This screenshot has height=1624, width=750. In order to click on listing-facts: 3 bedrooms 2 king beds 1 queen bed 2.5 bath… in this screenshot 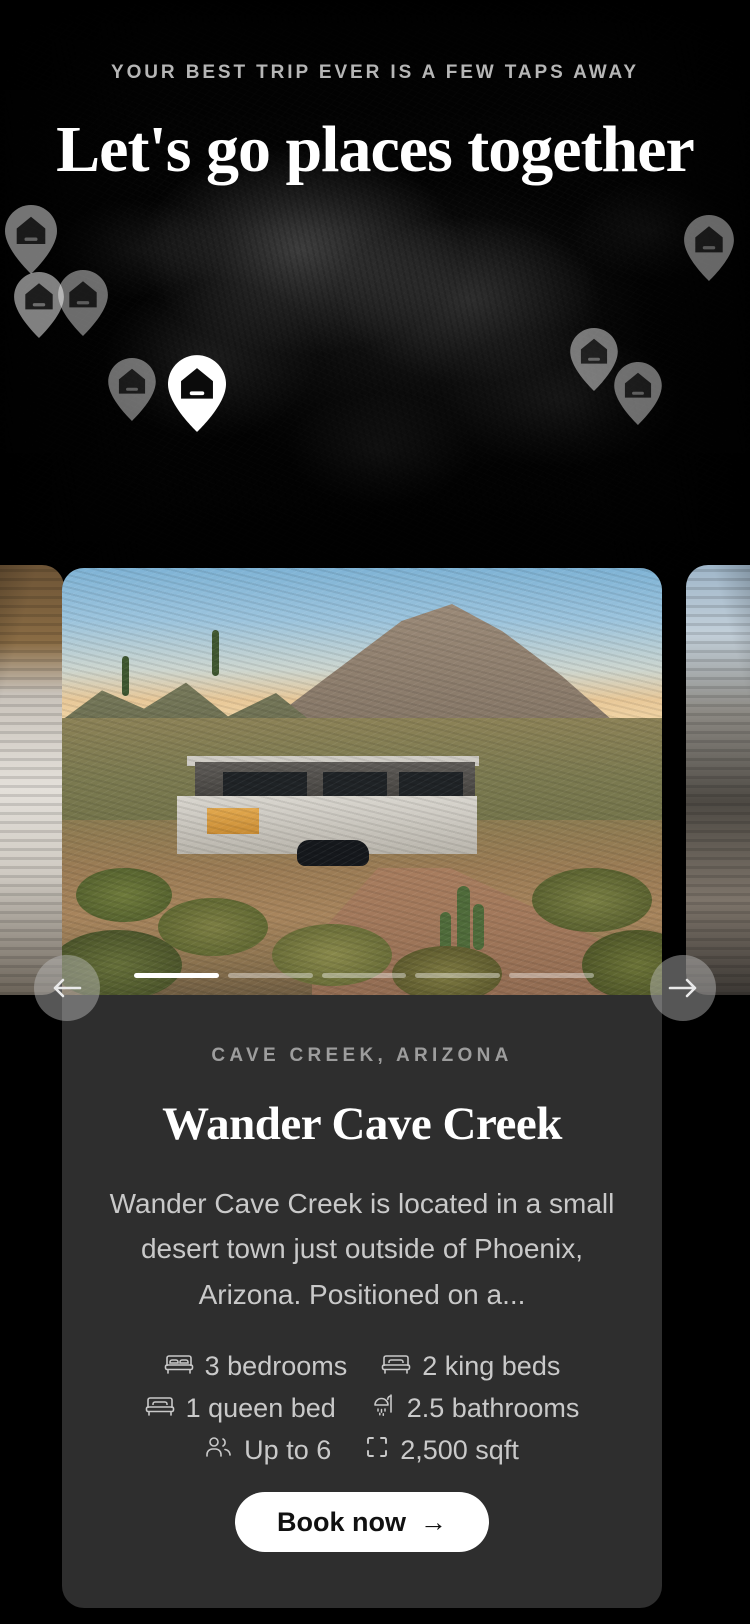, I will do `click(362, 1408)`.